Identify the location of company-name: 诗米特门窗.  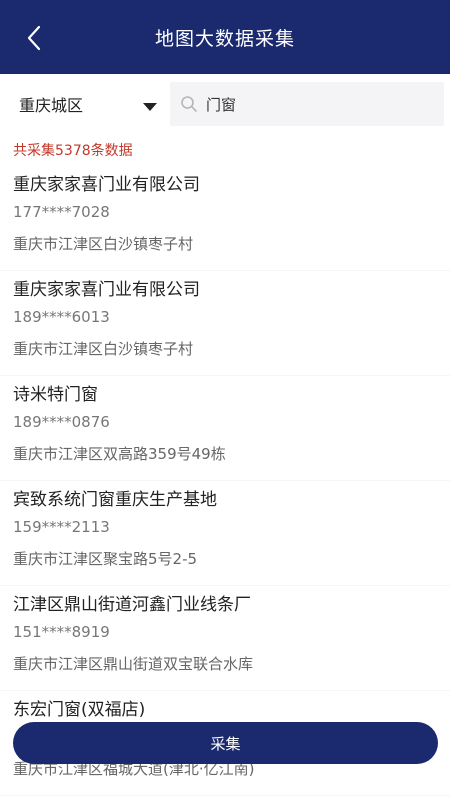
(55, 395).